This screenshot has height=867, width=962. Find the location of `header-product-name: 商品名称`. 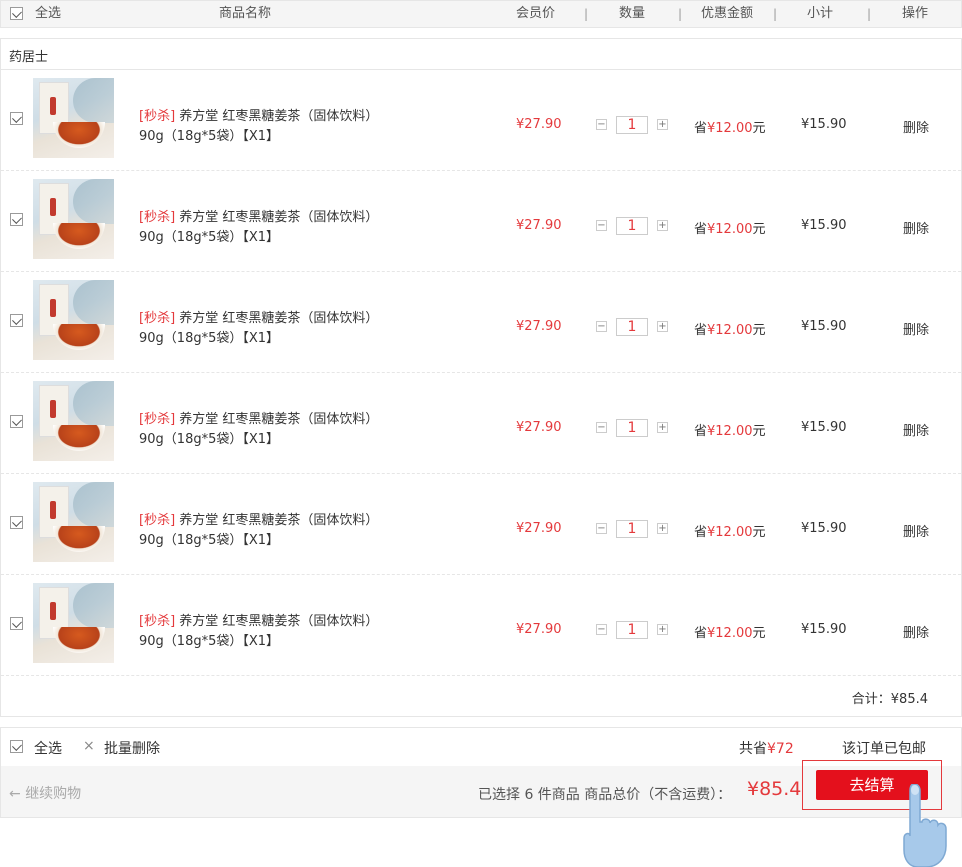

header-product-name: 商品名称 is located at coordinates (245, 13).